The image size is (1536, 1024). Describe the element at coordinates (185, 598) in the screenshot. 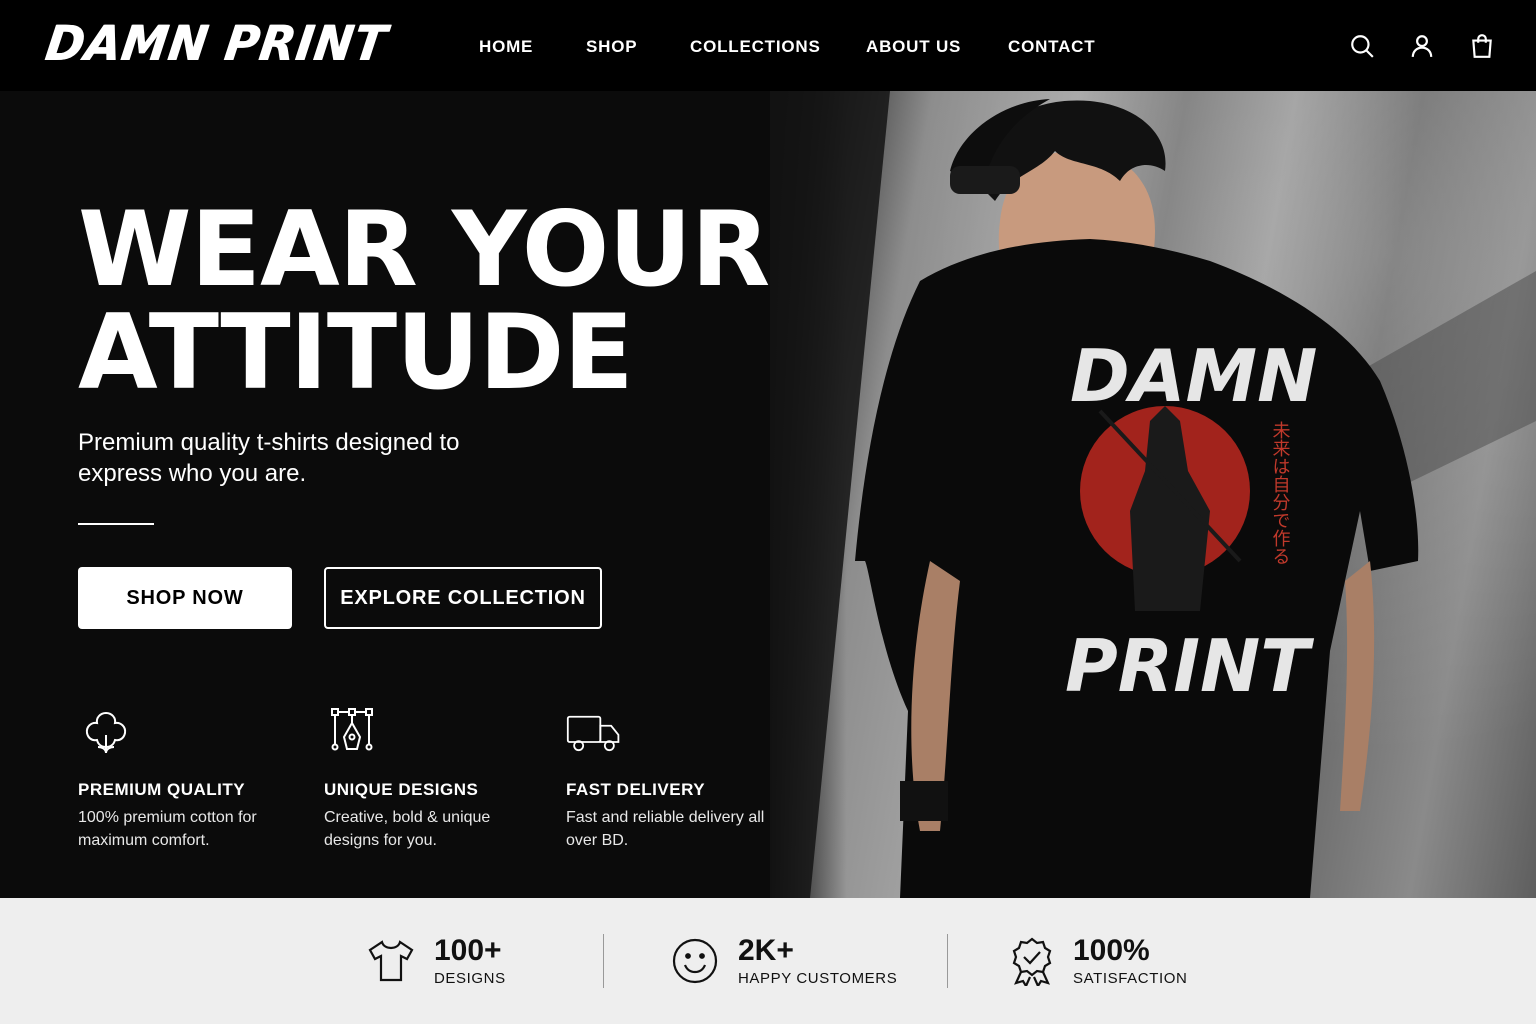

I see `shop-now-button: SHOP NOW` at that location.